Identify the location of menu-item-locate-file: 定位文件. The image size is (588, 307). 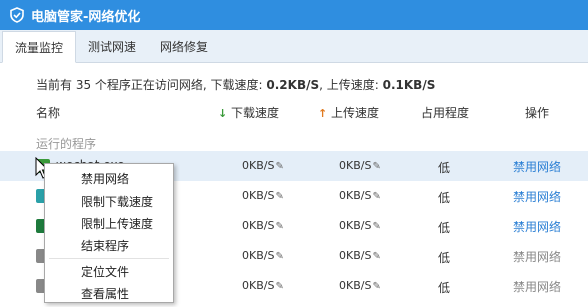
(105, 271).